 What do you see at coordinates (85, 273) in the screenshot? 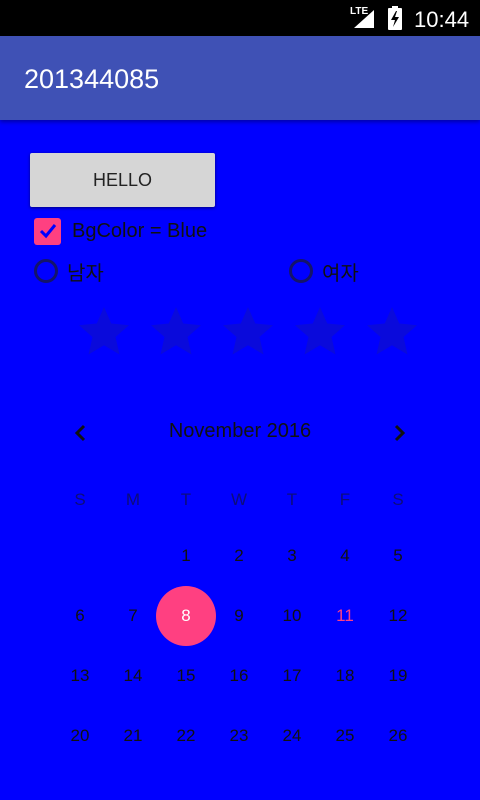
I see `radio-label-male: 남자` at bounding box center [85, 273].